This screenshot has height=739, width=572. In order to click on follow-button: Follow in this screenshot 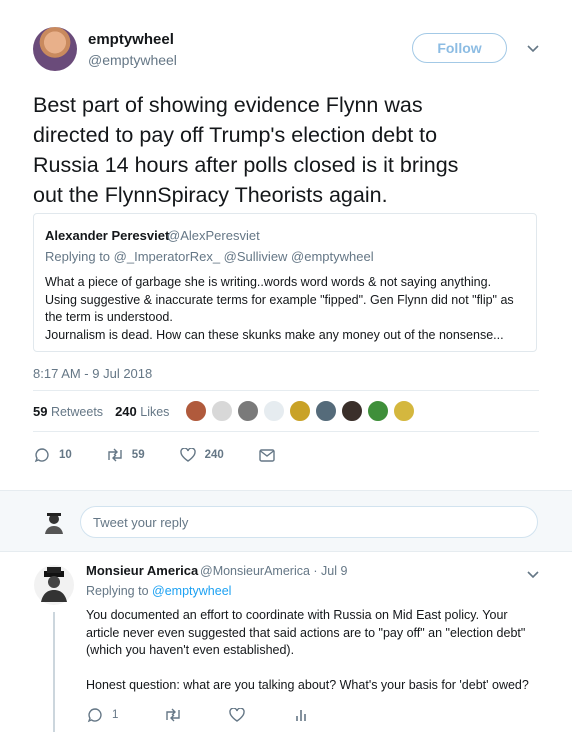, I will do `click(459, 48)`.